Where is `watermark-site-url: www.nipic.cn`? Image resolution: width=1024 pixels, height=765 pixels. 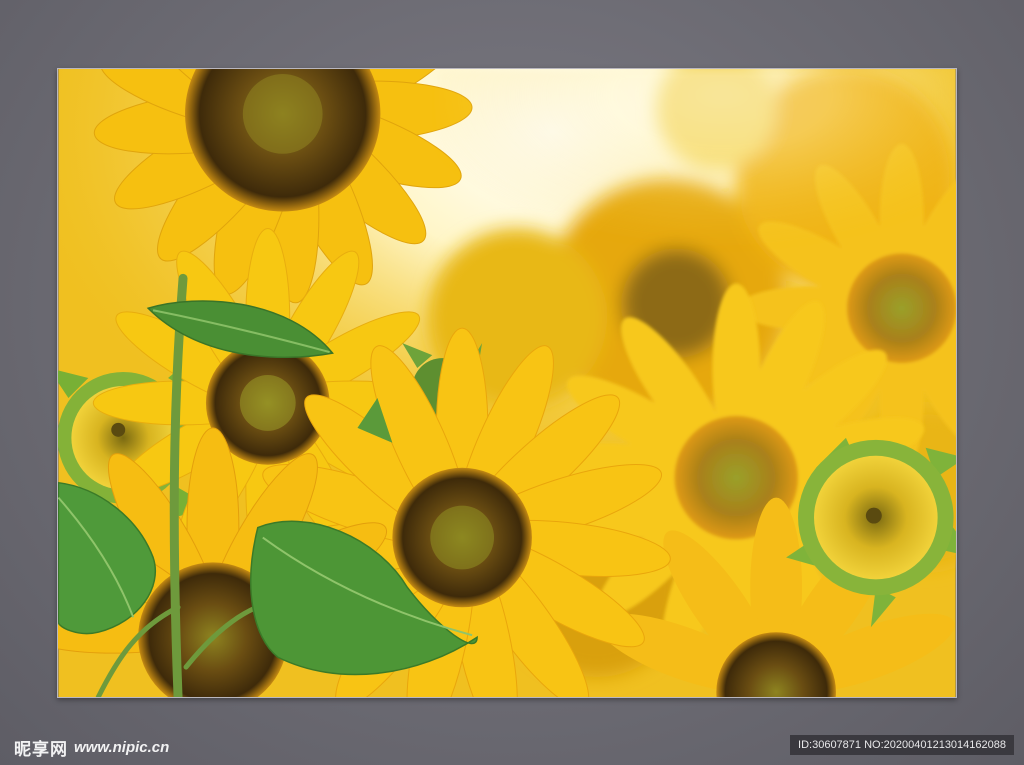 watermark-site-url: www.nipic.cn is located at coordinates (122, 747).